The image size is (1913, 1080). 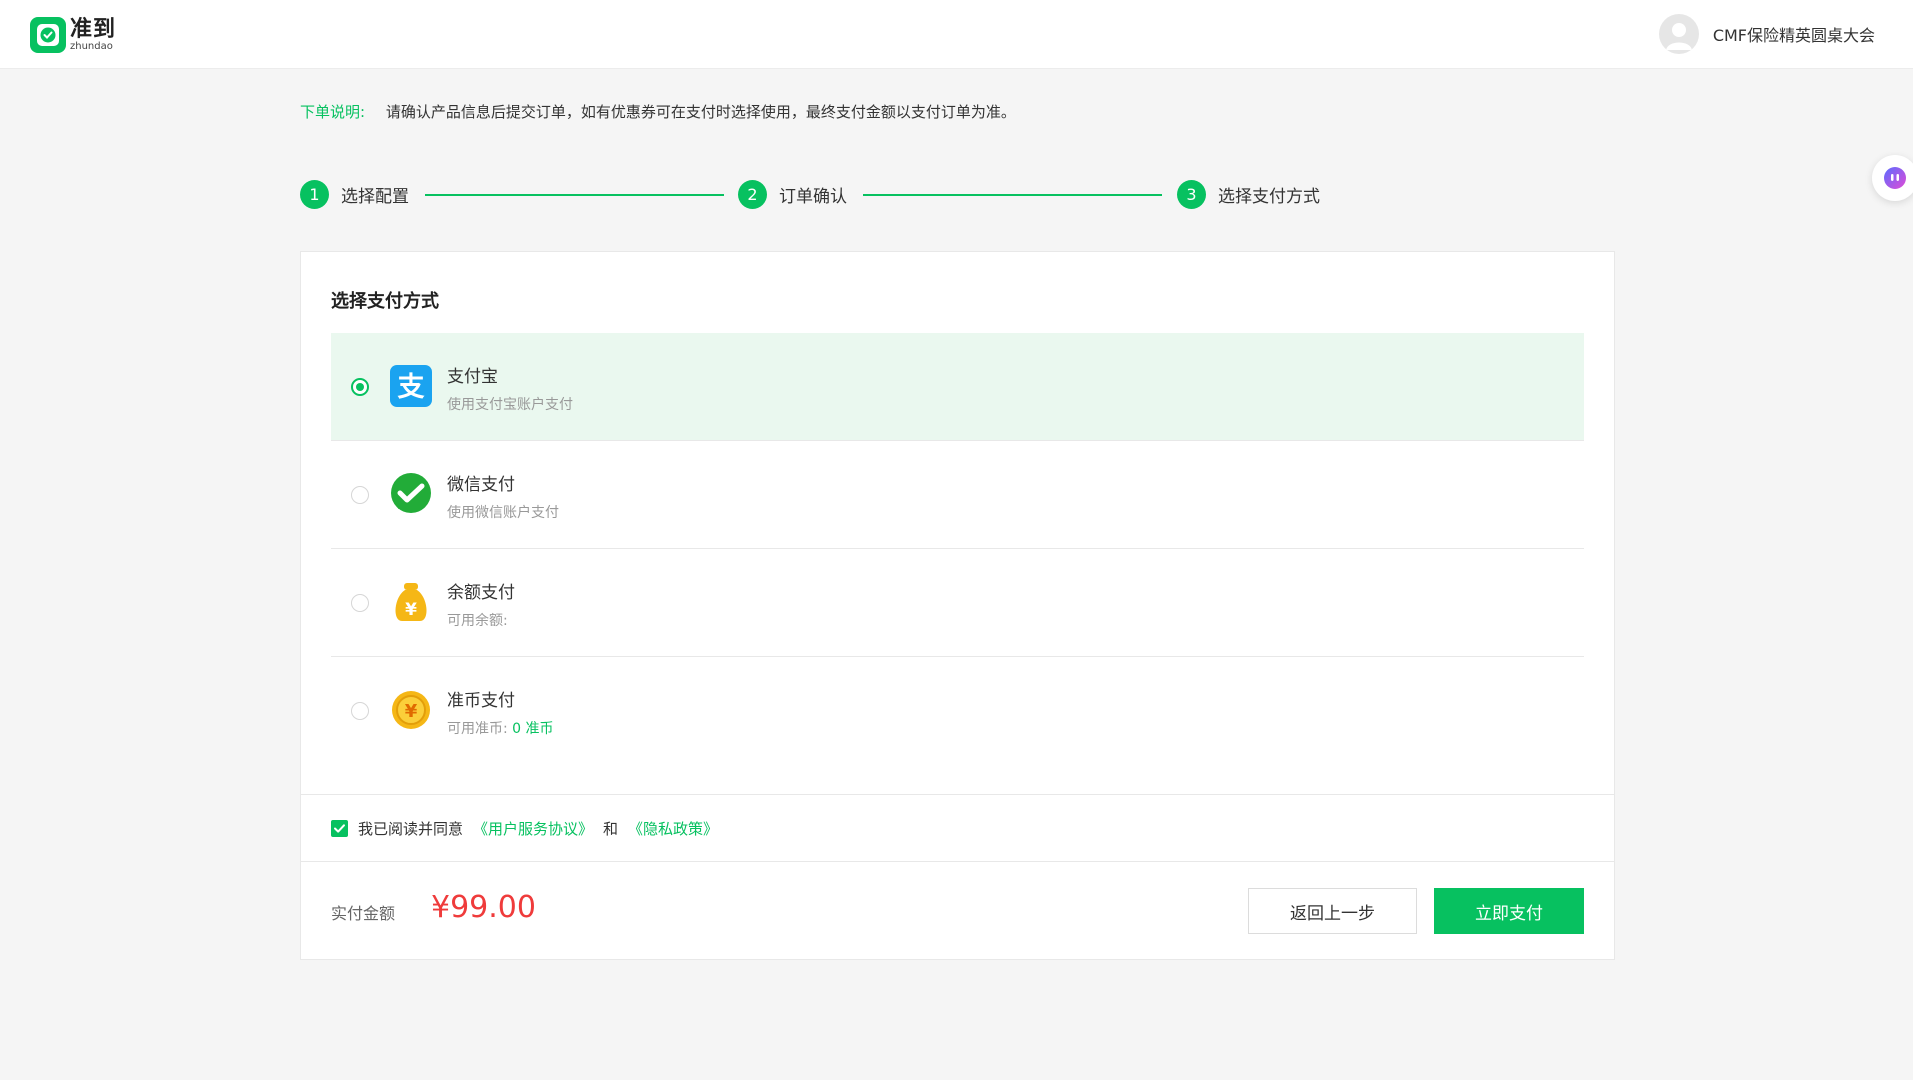 What do you see at coordinates (411, 828) in the screenshot?
I see `agreement-text: 我已阅读并同意` at bounding box center [411, 828].